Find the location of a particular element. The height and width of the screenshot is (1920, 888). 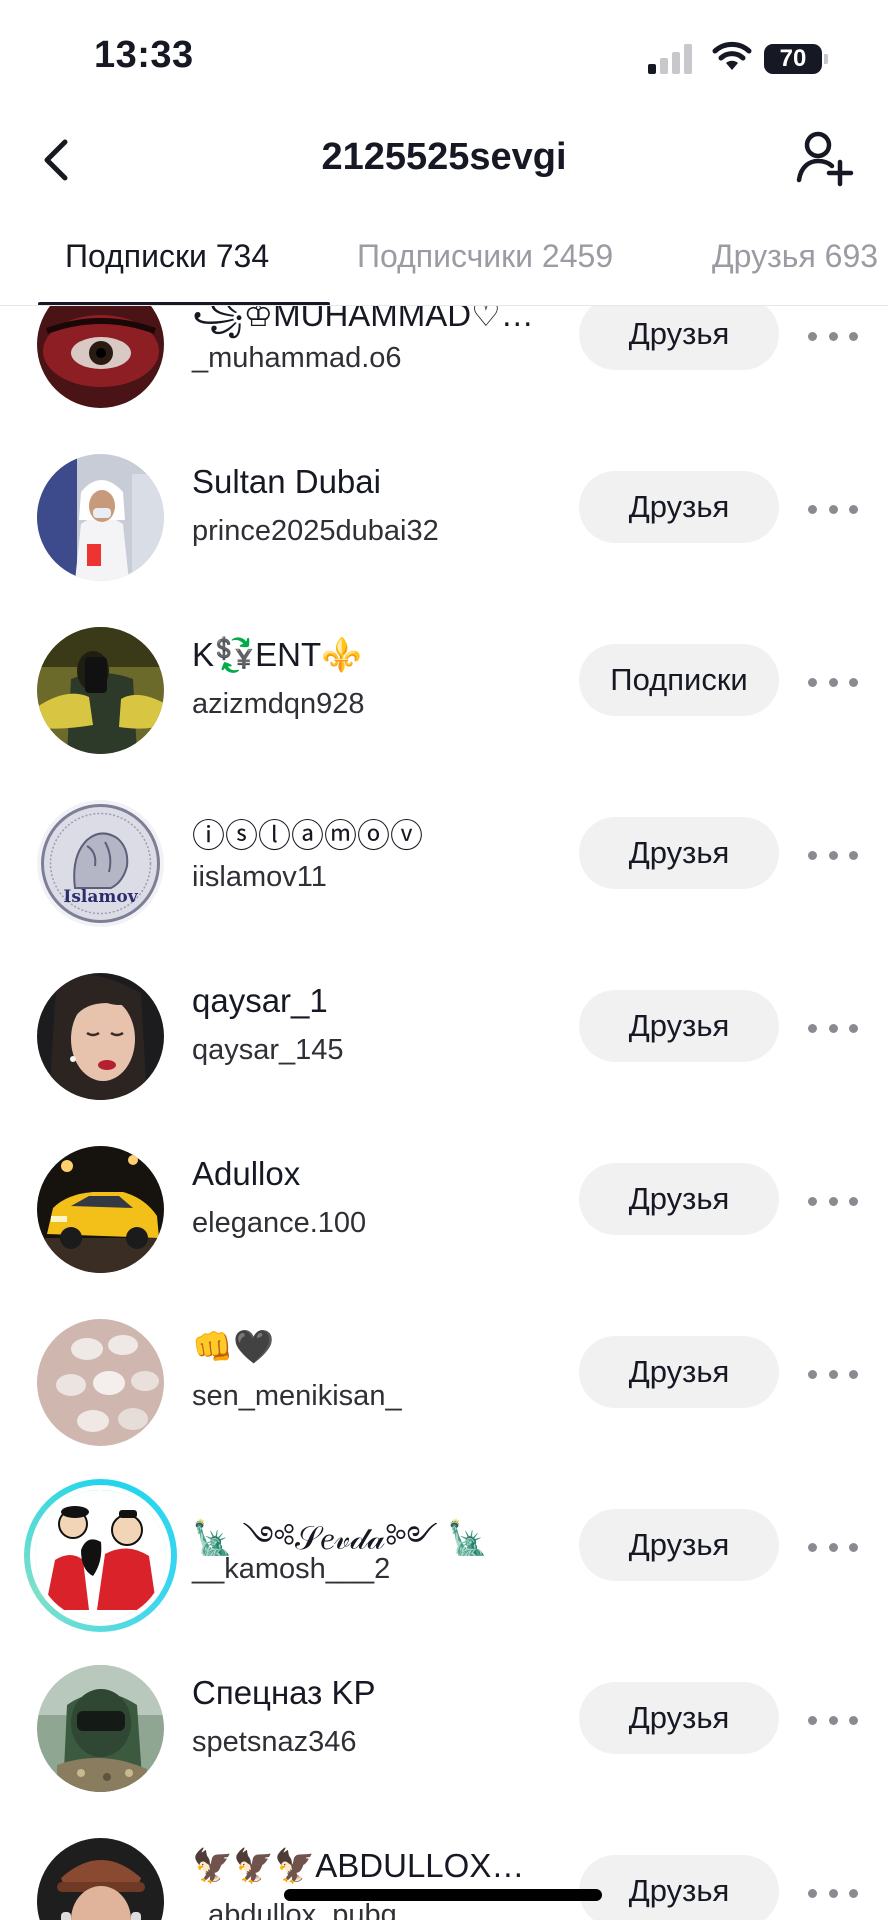

username: _muhammad.o6 is located at coordinates (297, 358).